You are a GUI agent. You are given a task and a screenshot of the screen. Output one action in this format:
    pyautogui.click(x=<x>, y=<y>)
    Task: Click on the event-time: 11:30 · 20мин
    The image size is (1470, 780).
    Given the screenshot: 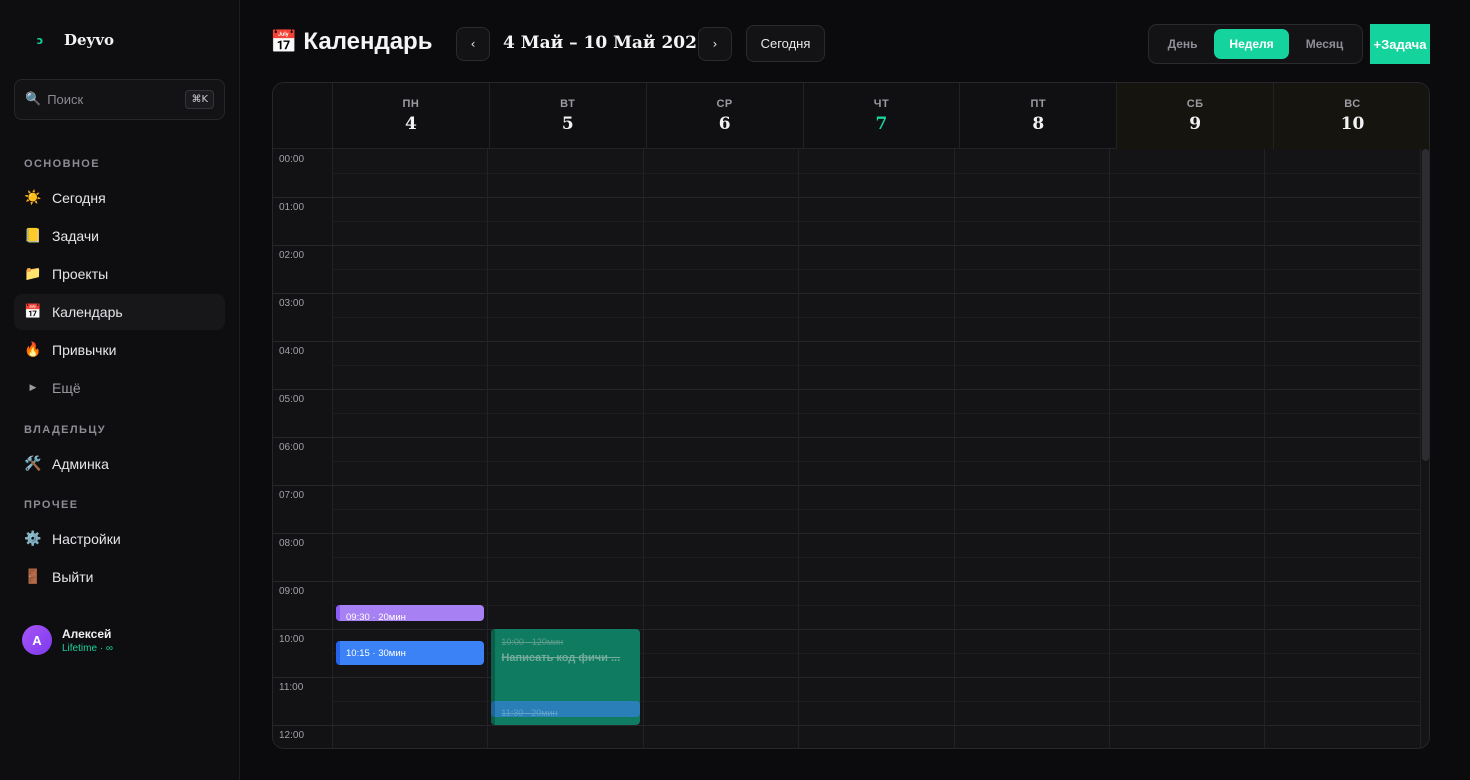 What is the action you would take?
    pyautogui.click(x=529, y=712)
    